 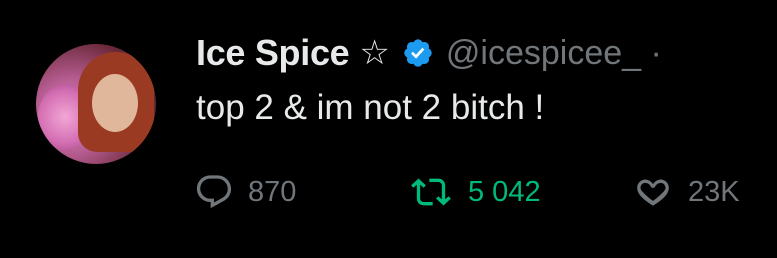 I want to click on avatar-face, so click(x=115, y=103).